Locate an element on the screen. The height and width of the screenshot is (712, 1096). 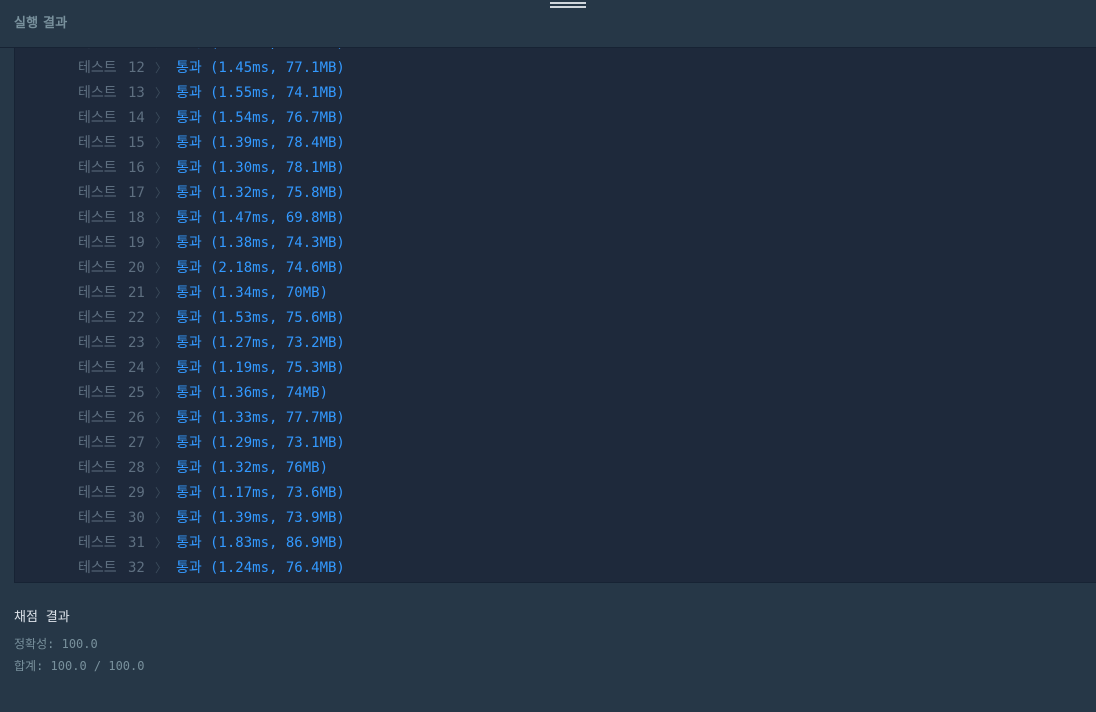
test-detail: (1.34ms, 70MB) is located at coordinates (269, 293).